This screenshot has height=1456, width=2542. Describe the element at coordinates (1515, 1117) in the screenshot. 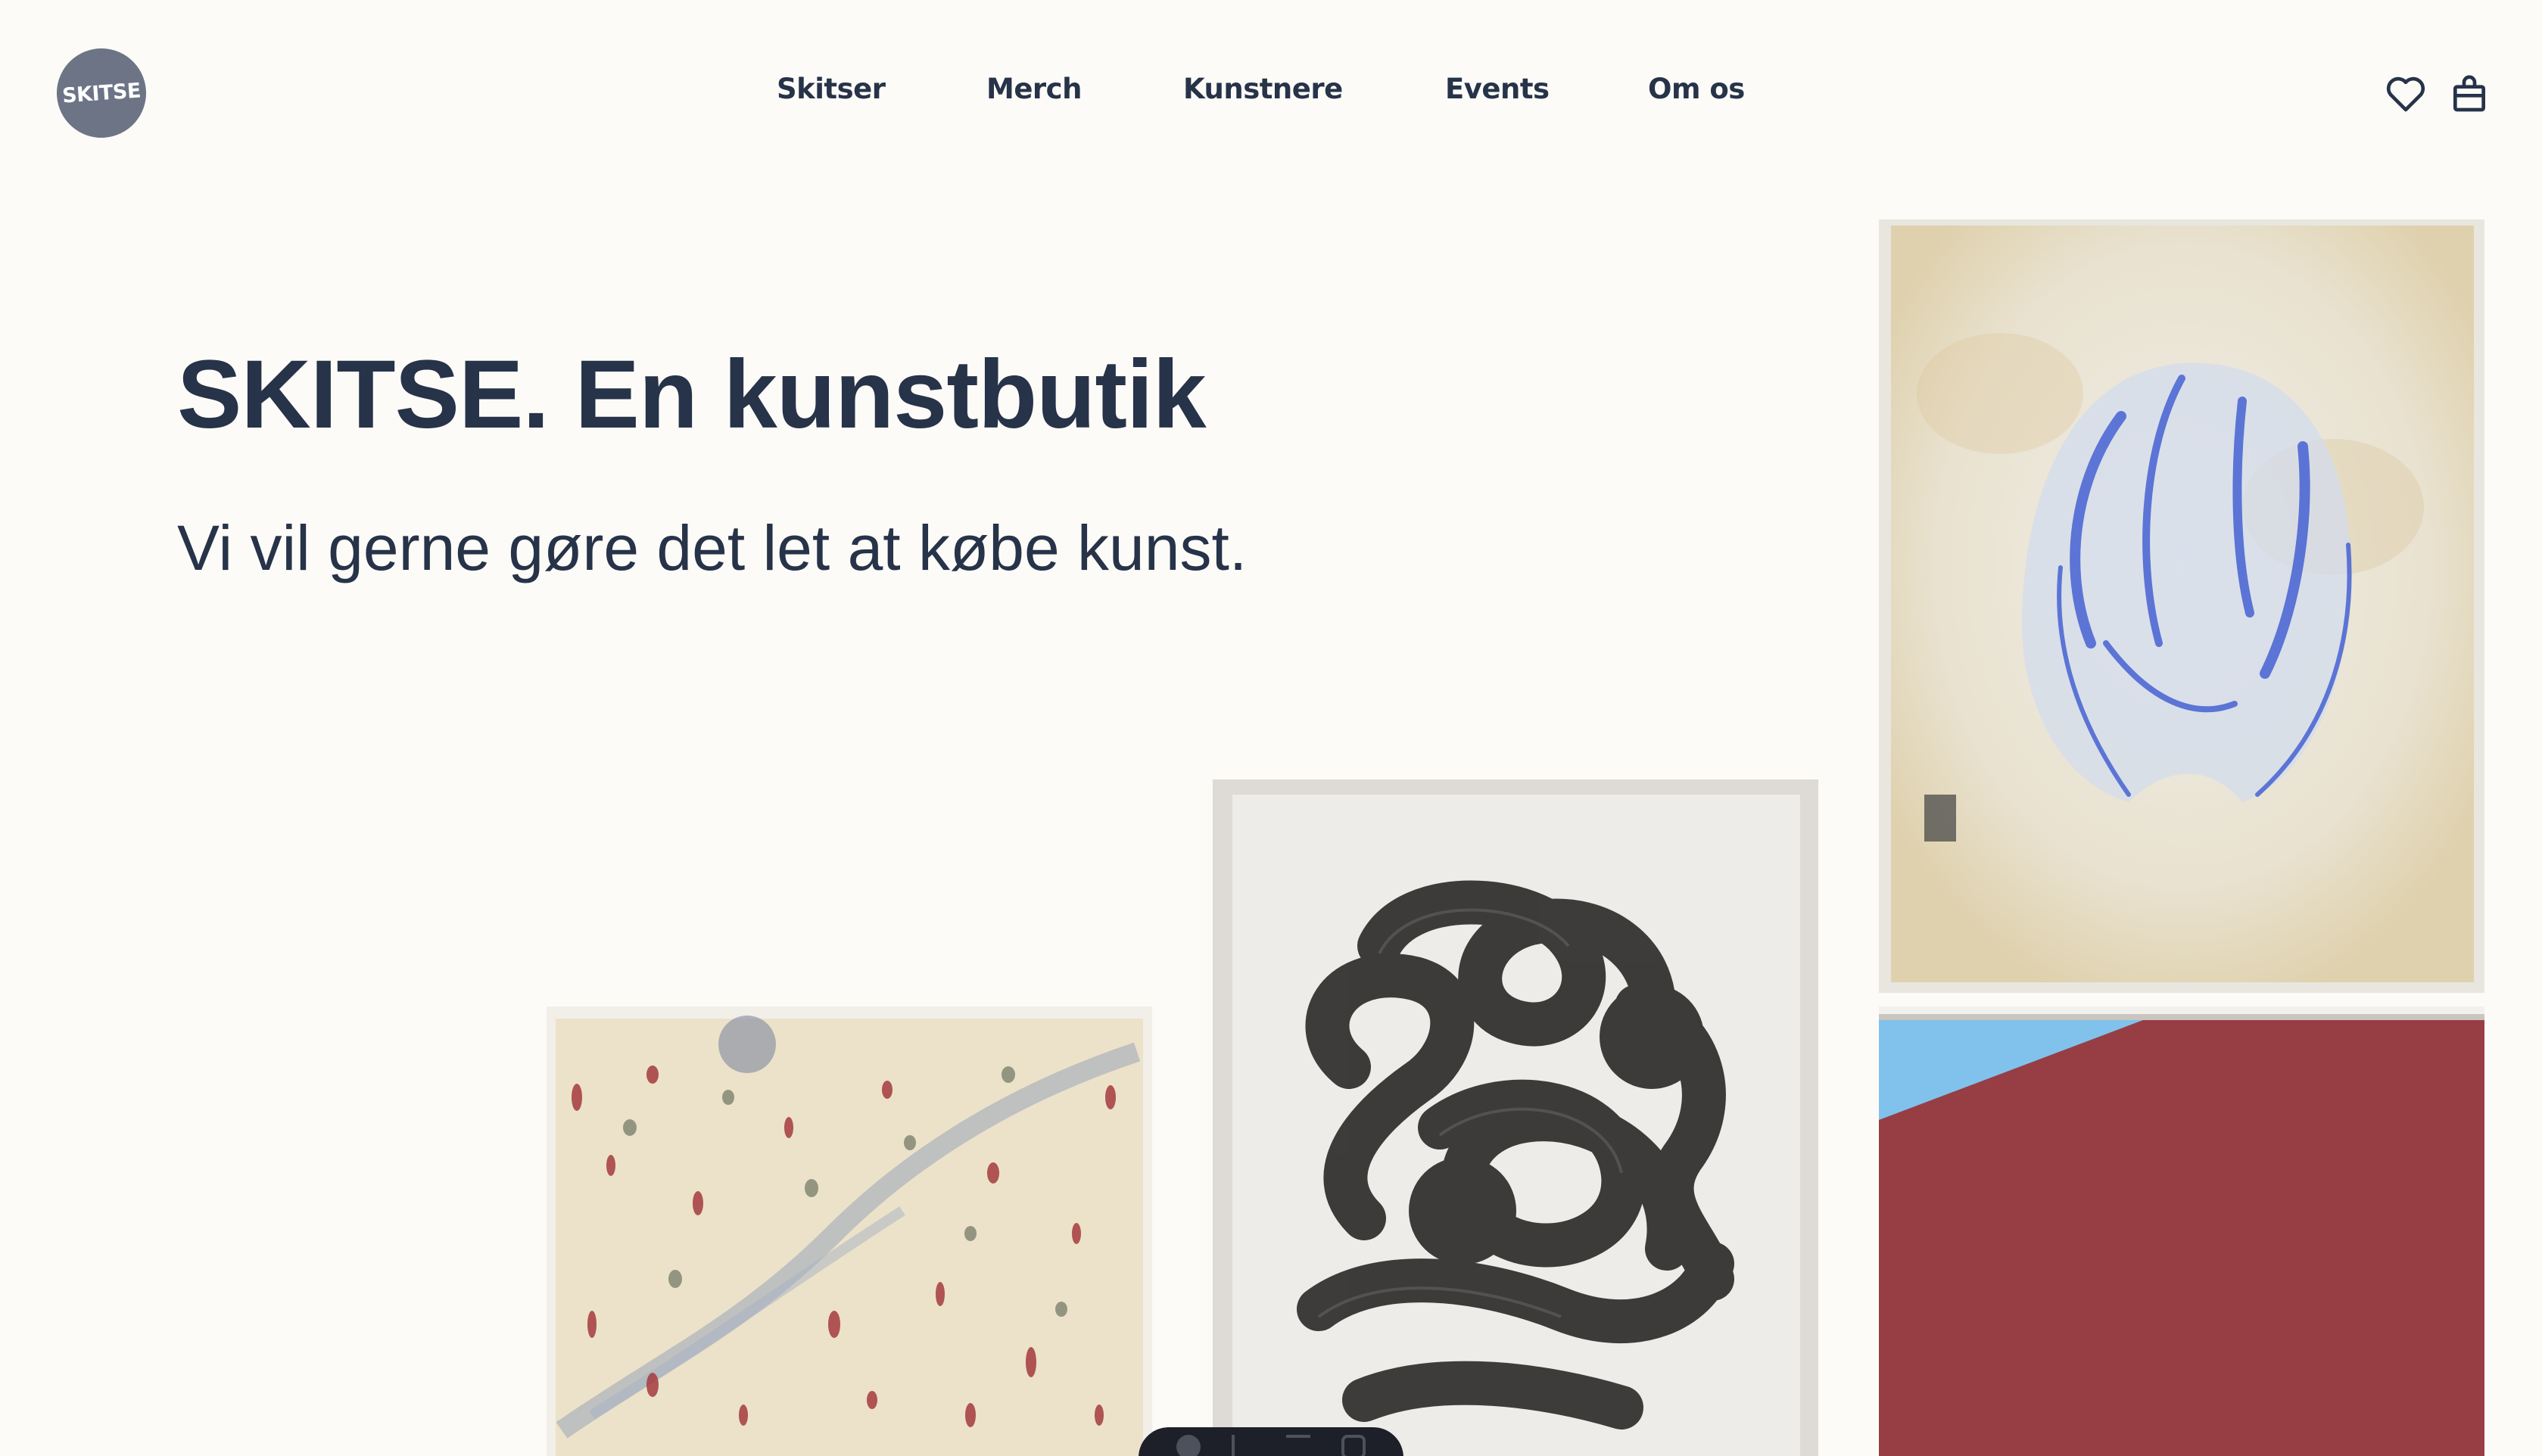

I see `artwork-tile-black-swirl` at that location.